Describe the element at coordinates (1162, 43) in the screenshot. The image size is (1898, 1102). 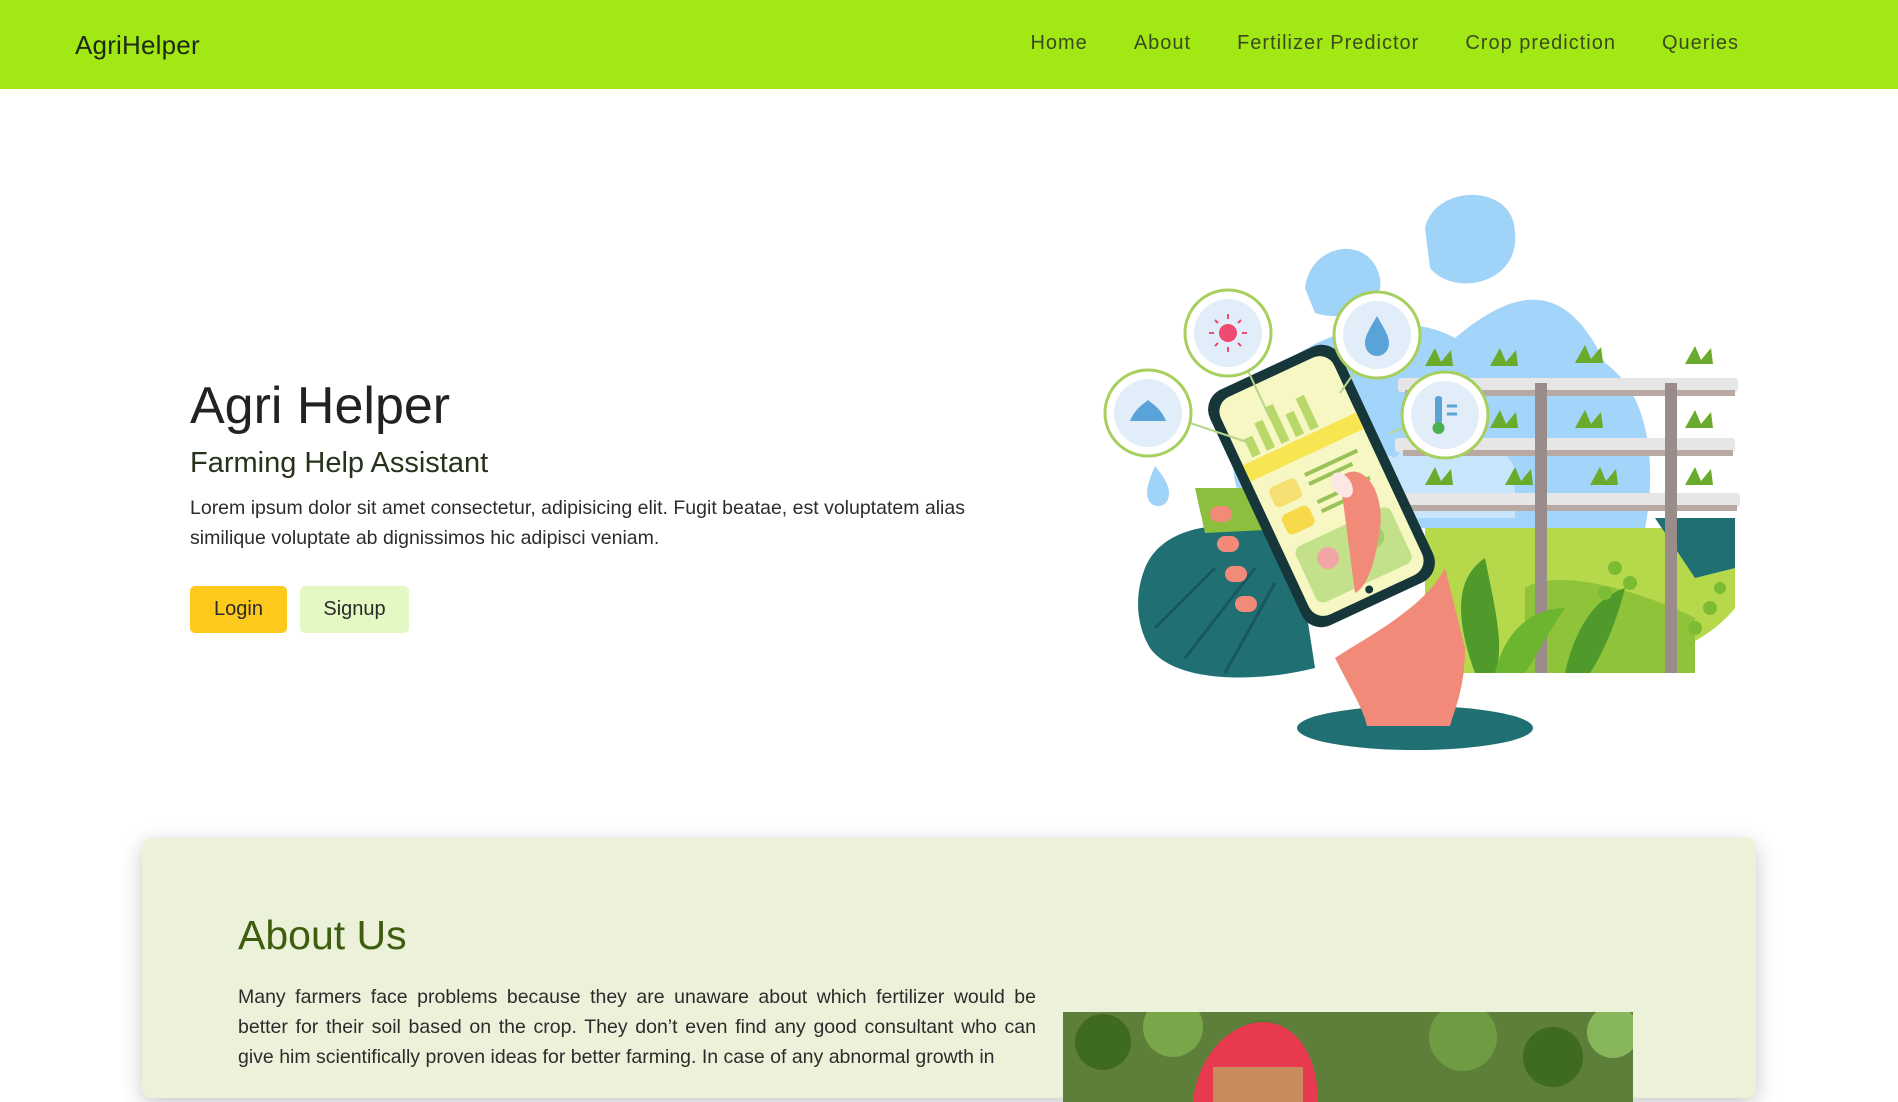
I see `nav-link-about: About` at that location.